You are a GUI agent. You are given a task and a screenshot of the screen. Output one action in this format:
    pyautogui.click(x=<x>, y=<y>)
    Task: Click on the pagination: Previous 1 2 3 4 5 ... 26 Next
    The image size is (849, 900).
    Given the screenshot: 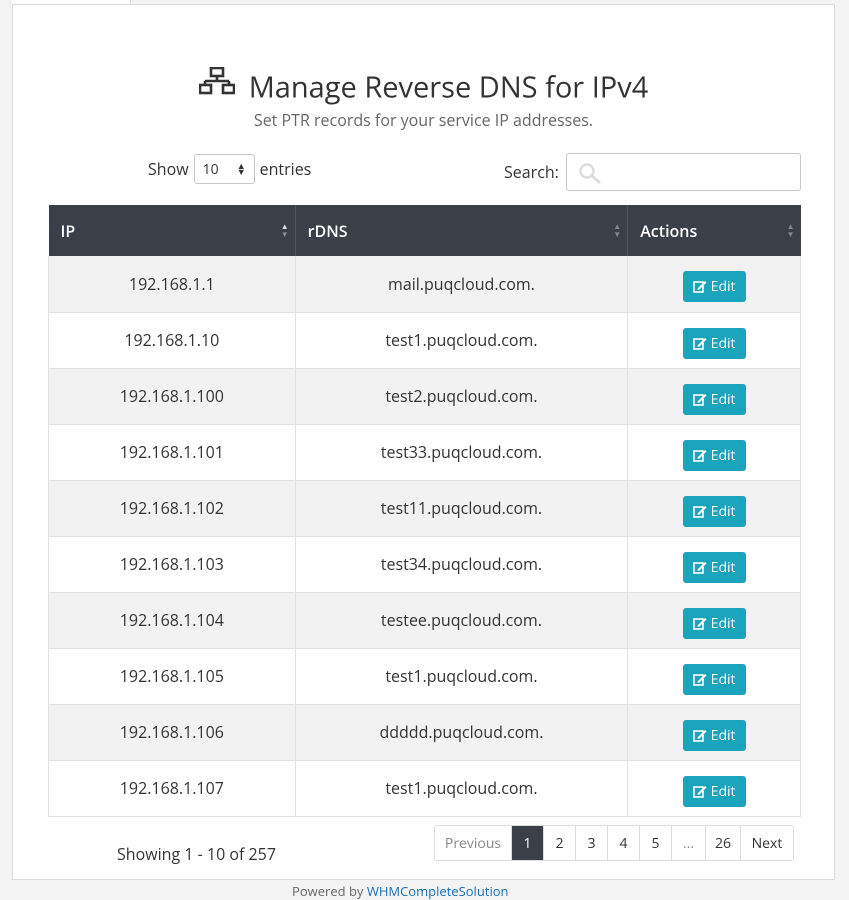 What is the action you would take?
    pyautogui.click(x=614, y=843)
    